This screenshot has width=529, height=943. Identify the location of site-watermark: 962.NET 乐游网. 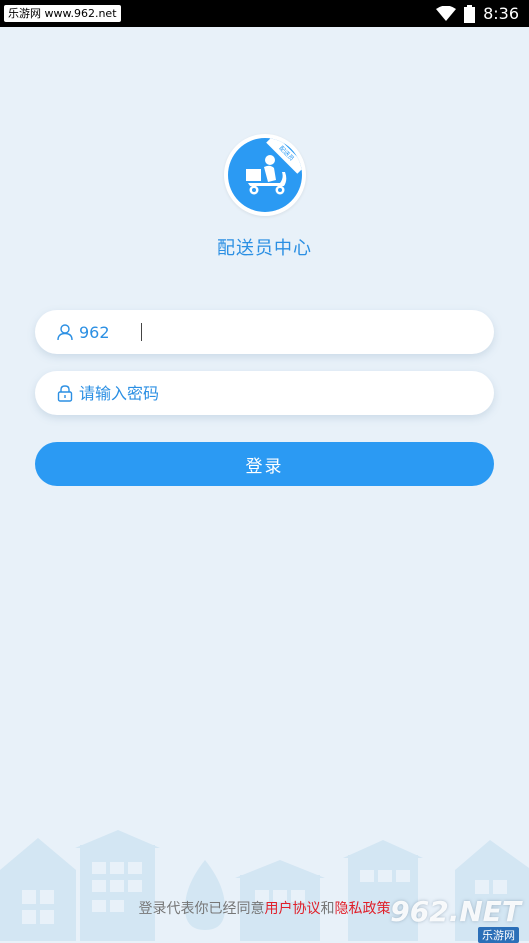
(455, 919).